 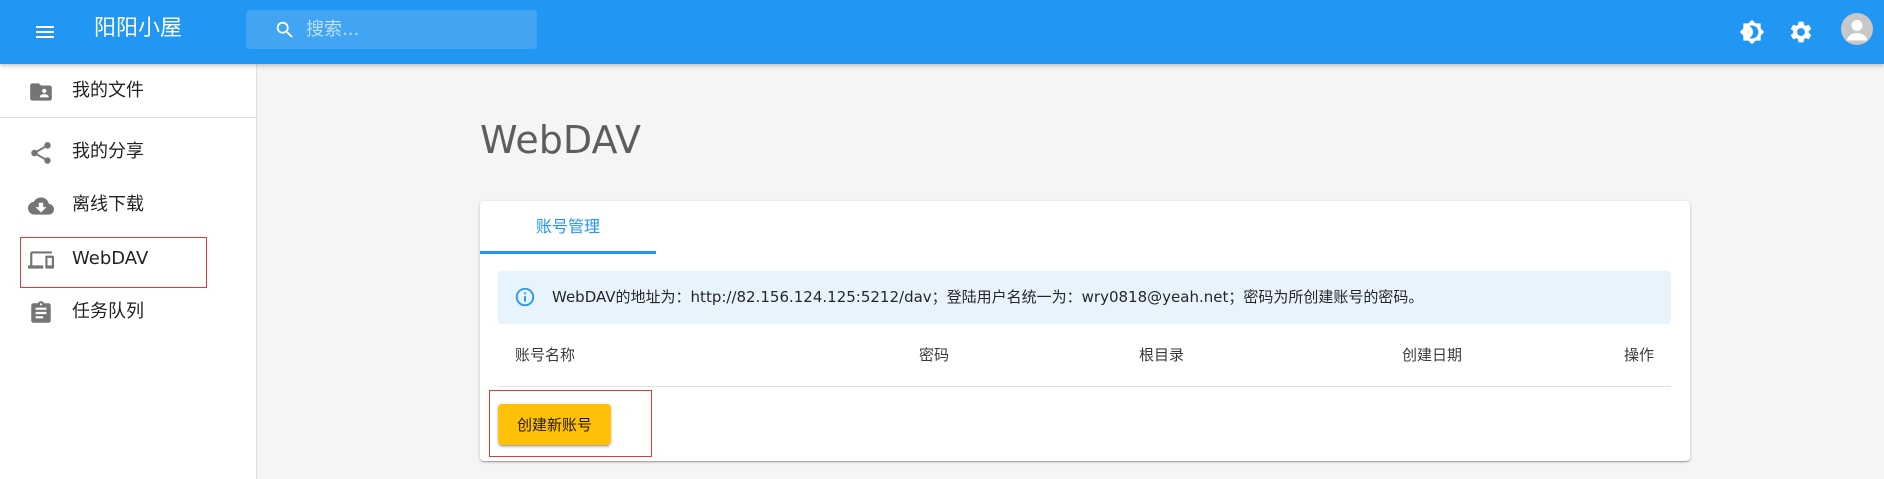 I want to click on menu-button, so click(x=45, y=32).